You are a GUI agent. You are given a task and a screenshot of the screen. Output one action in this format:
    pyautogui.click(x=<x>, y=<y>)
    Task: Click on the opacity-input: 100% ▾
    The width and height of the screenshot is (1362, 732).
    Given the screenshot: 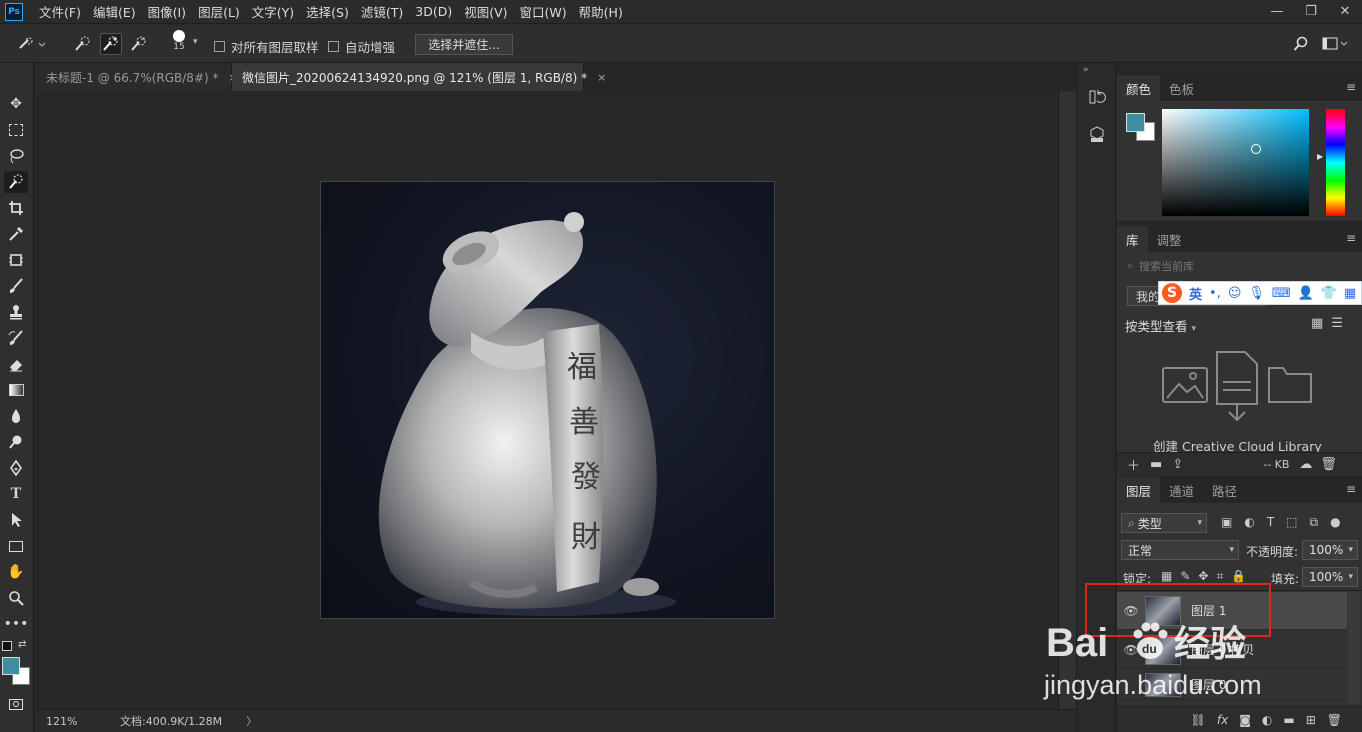 What is the action you would take?
    pyautogui.click(x=1330, y=550)
    